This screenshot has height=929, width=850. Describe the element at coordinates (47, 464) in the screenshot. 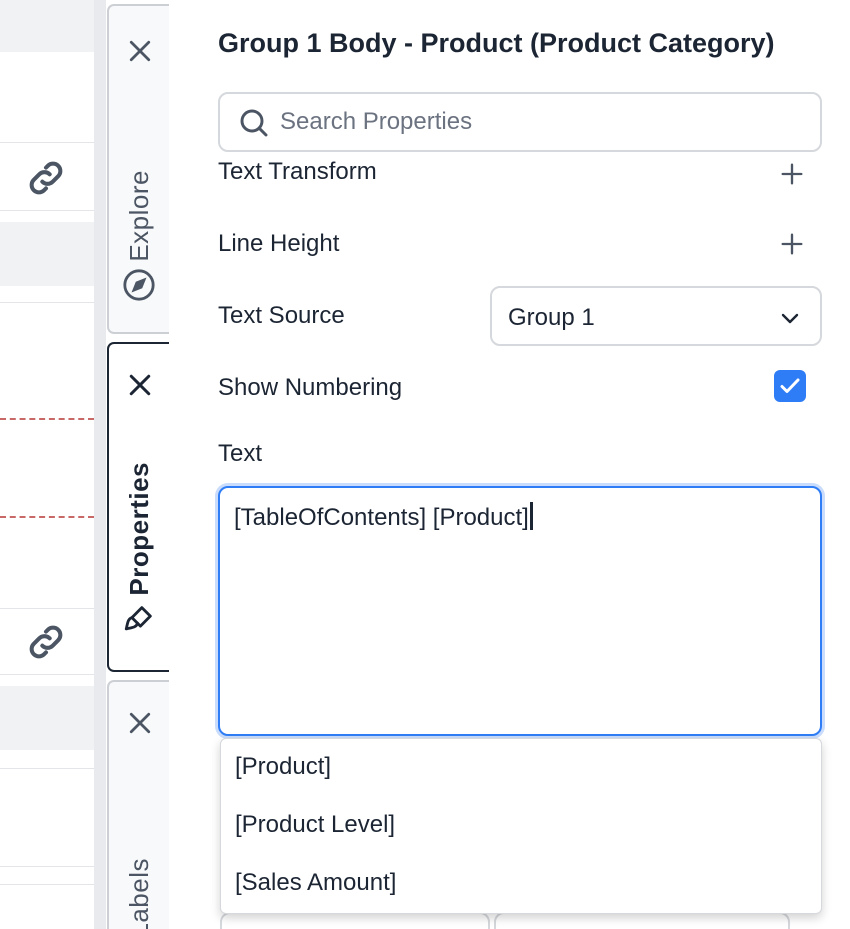

I see `report-canvas` at that location.